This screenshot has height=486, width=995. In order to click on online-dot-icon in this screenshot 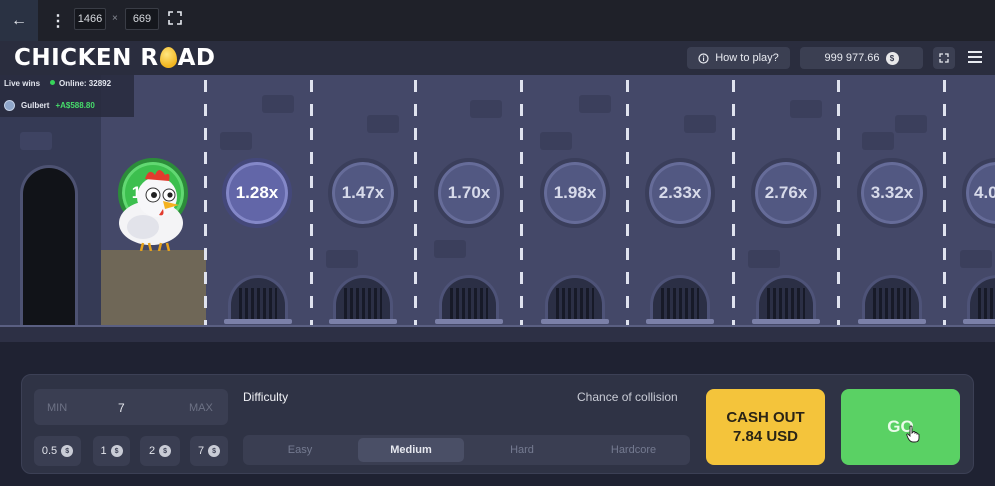, I will do `click(53, 82)`.